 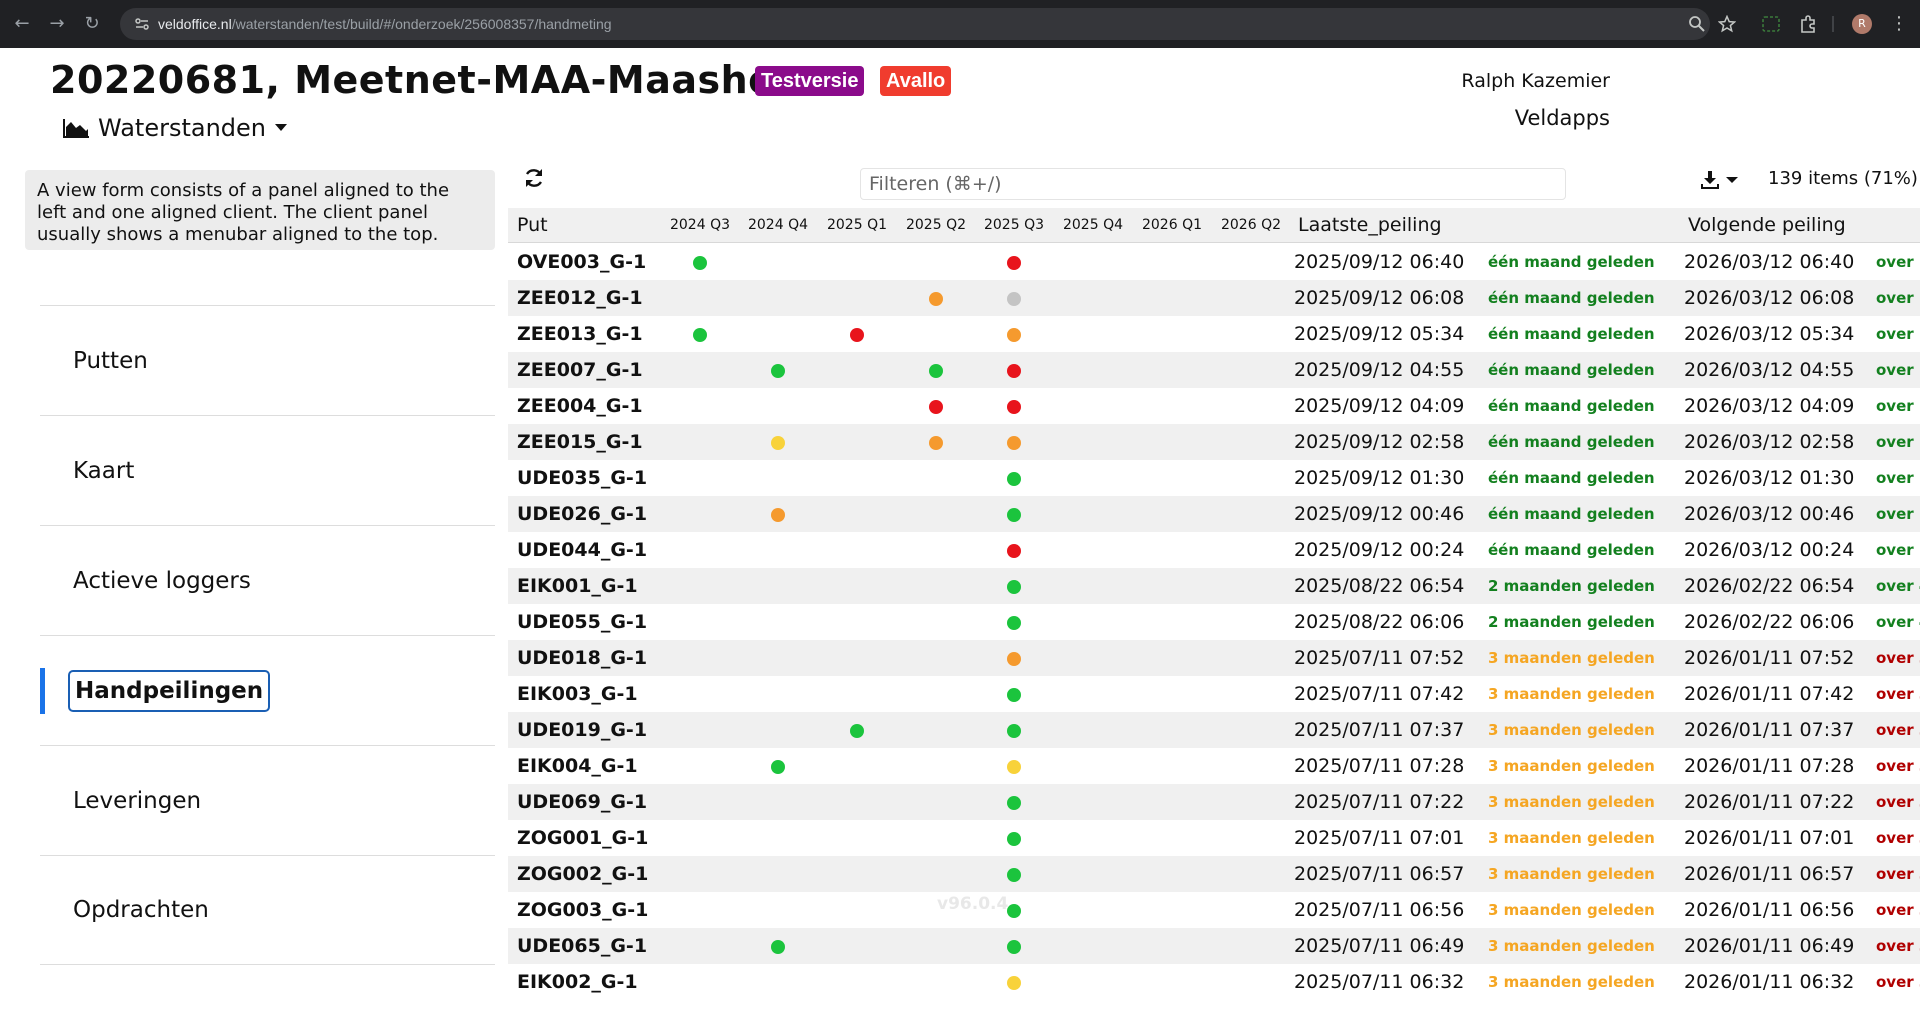 I want to click on company-name: Veldapps, so click(x=1562, y=118).